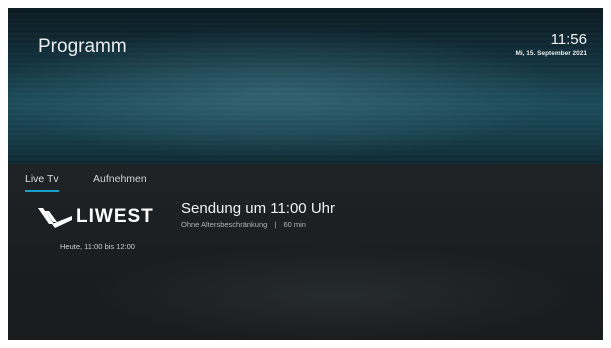 Image resolution: width=611 pixels, height=348 pixels. I want to click on channel-logo: LIWEST, so click(105, 217).